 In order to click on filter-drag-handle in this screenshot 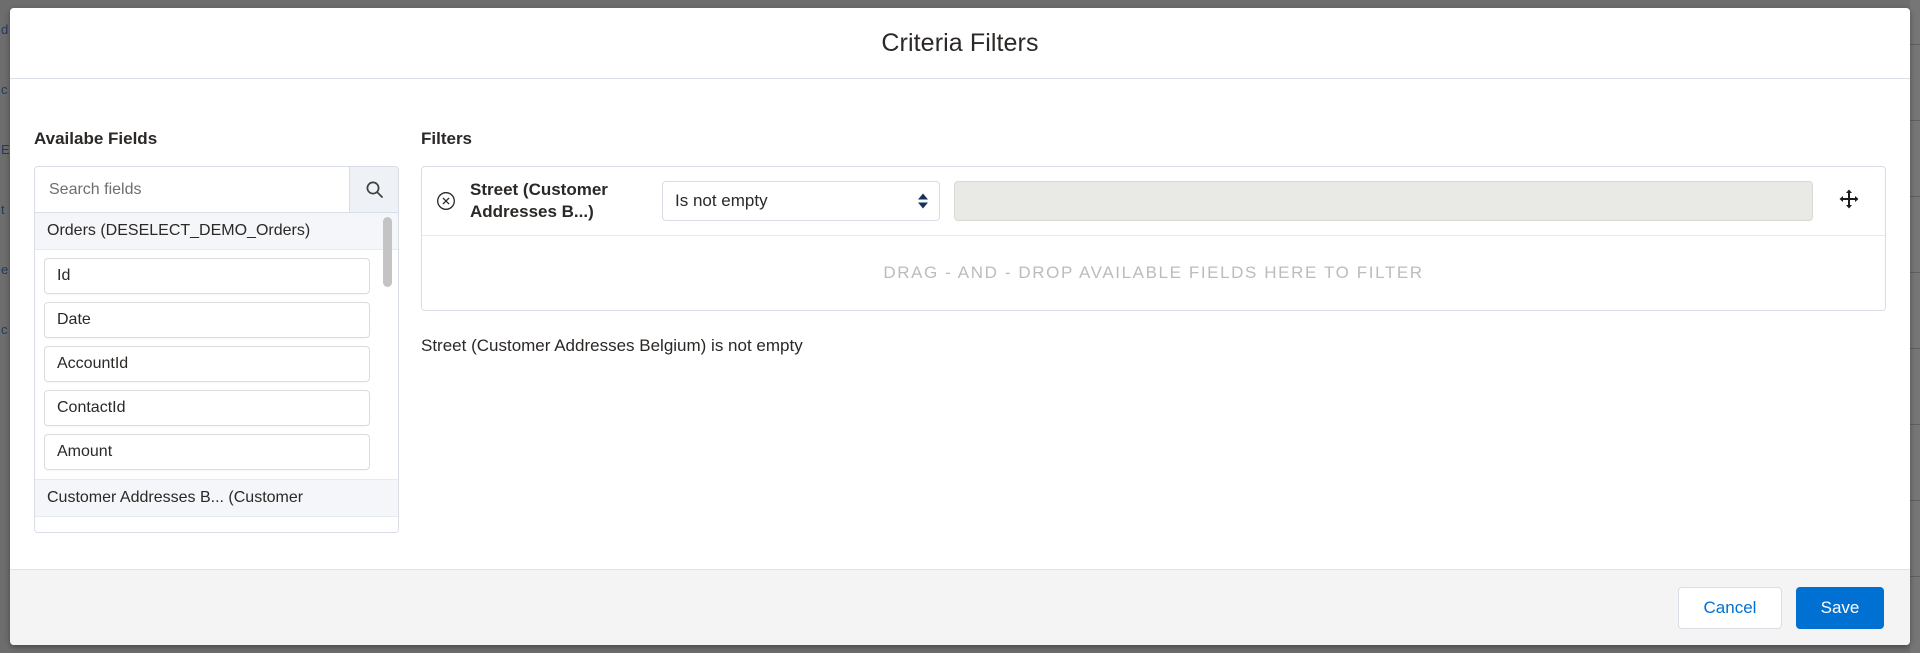, I will do `click(1849, 201)`.